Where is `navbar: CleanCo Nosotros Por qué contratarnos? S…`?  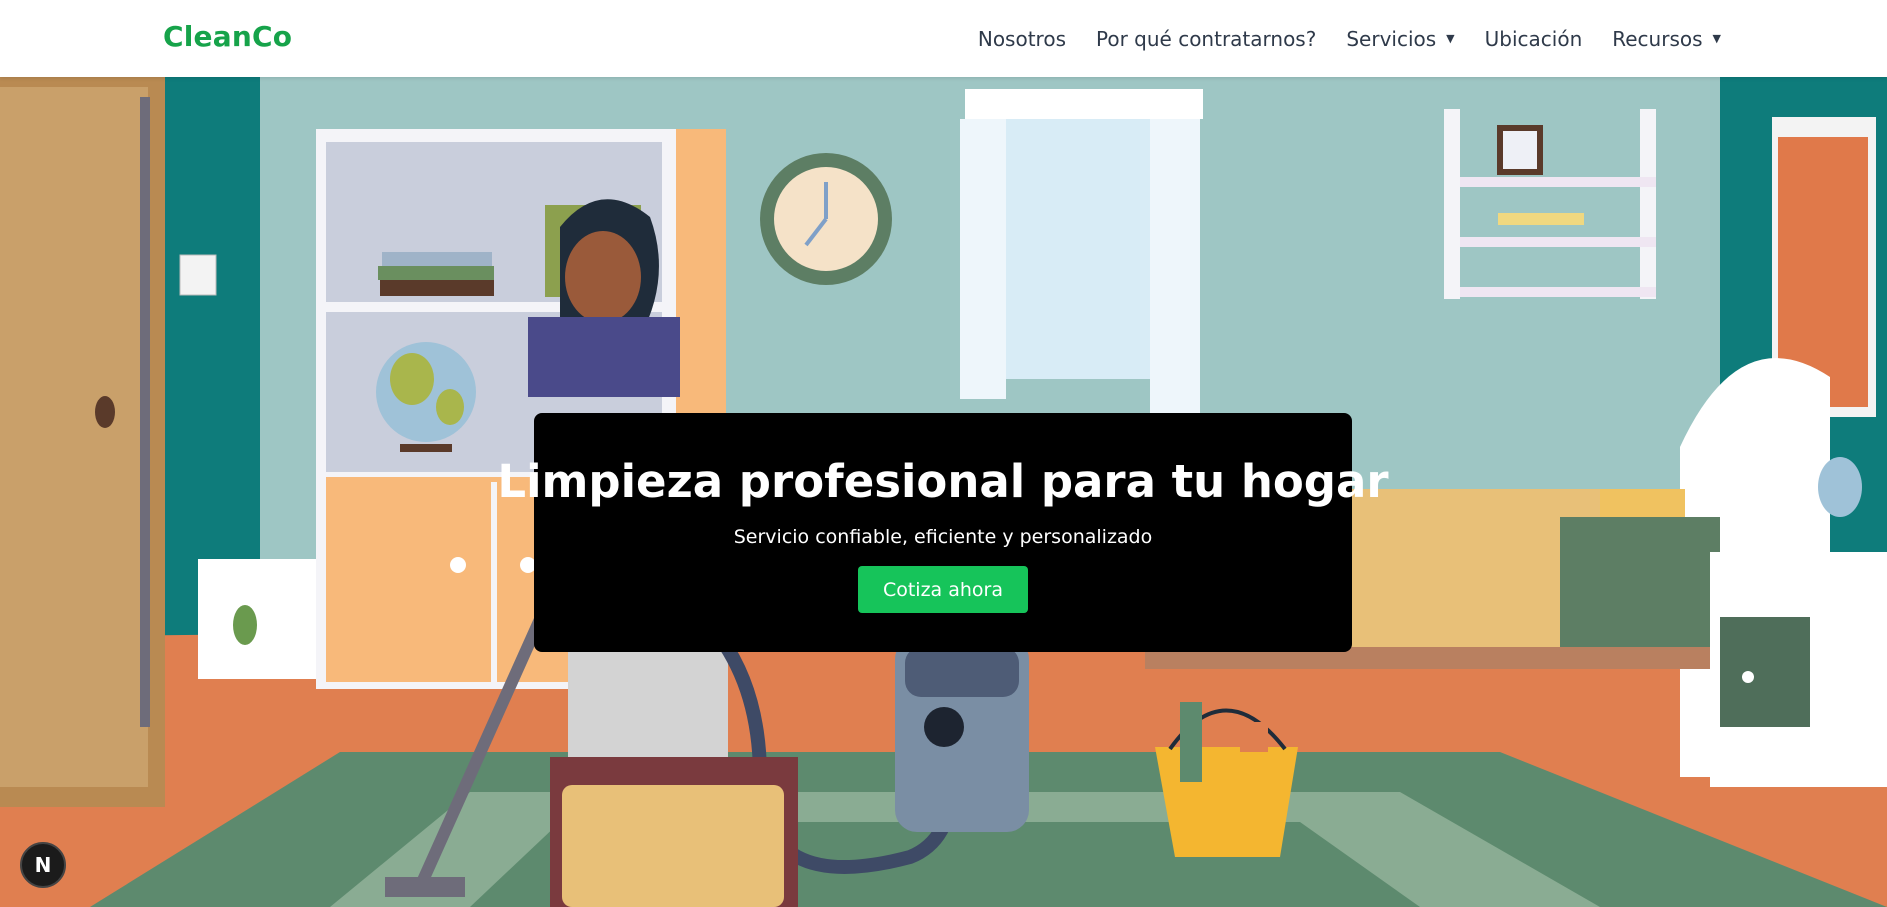 navbar: CleanCo Nosotros Por qué contratarnos? S… is located at coordinates (943, 38).